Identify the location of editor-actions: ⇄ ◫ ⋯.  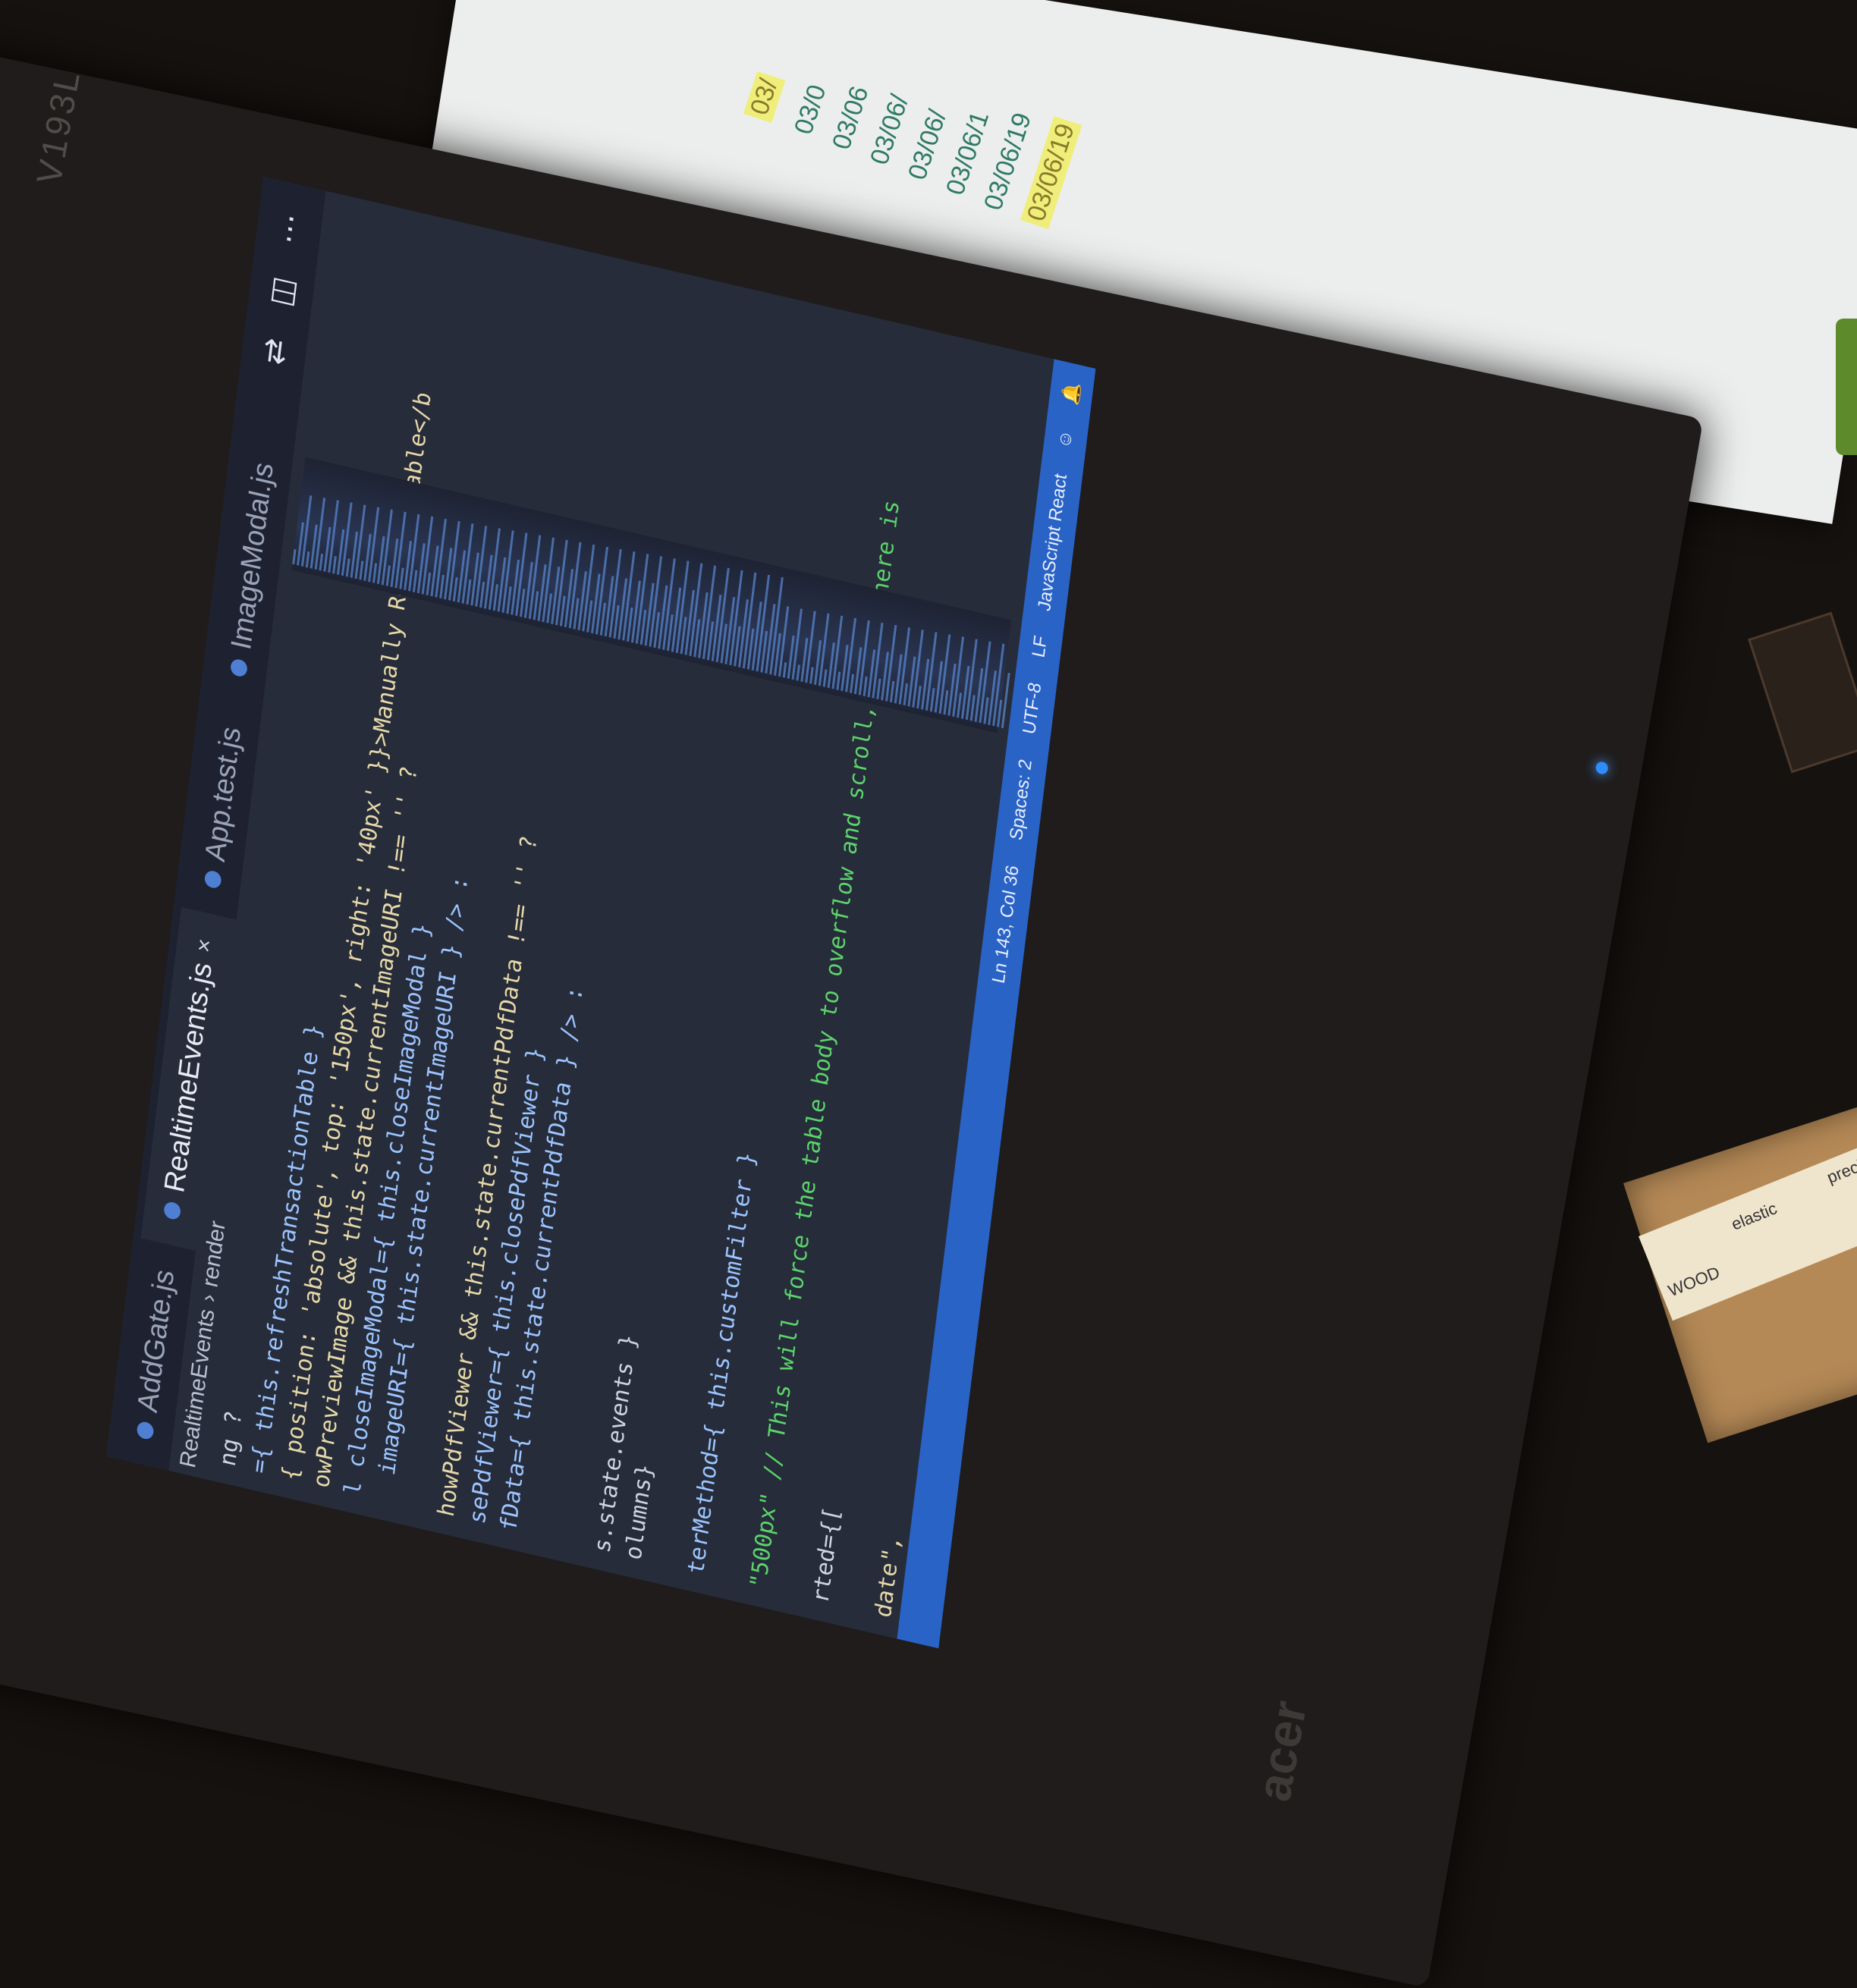
(291, 275).